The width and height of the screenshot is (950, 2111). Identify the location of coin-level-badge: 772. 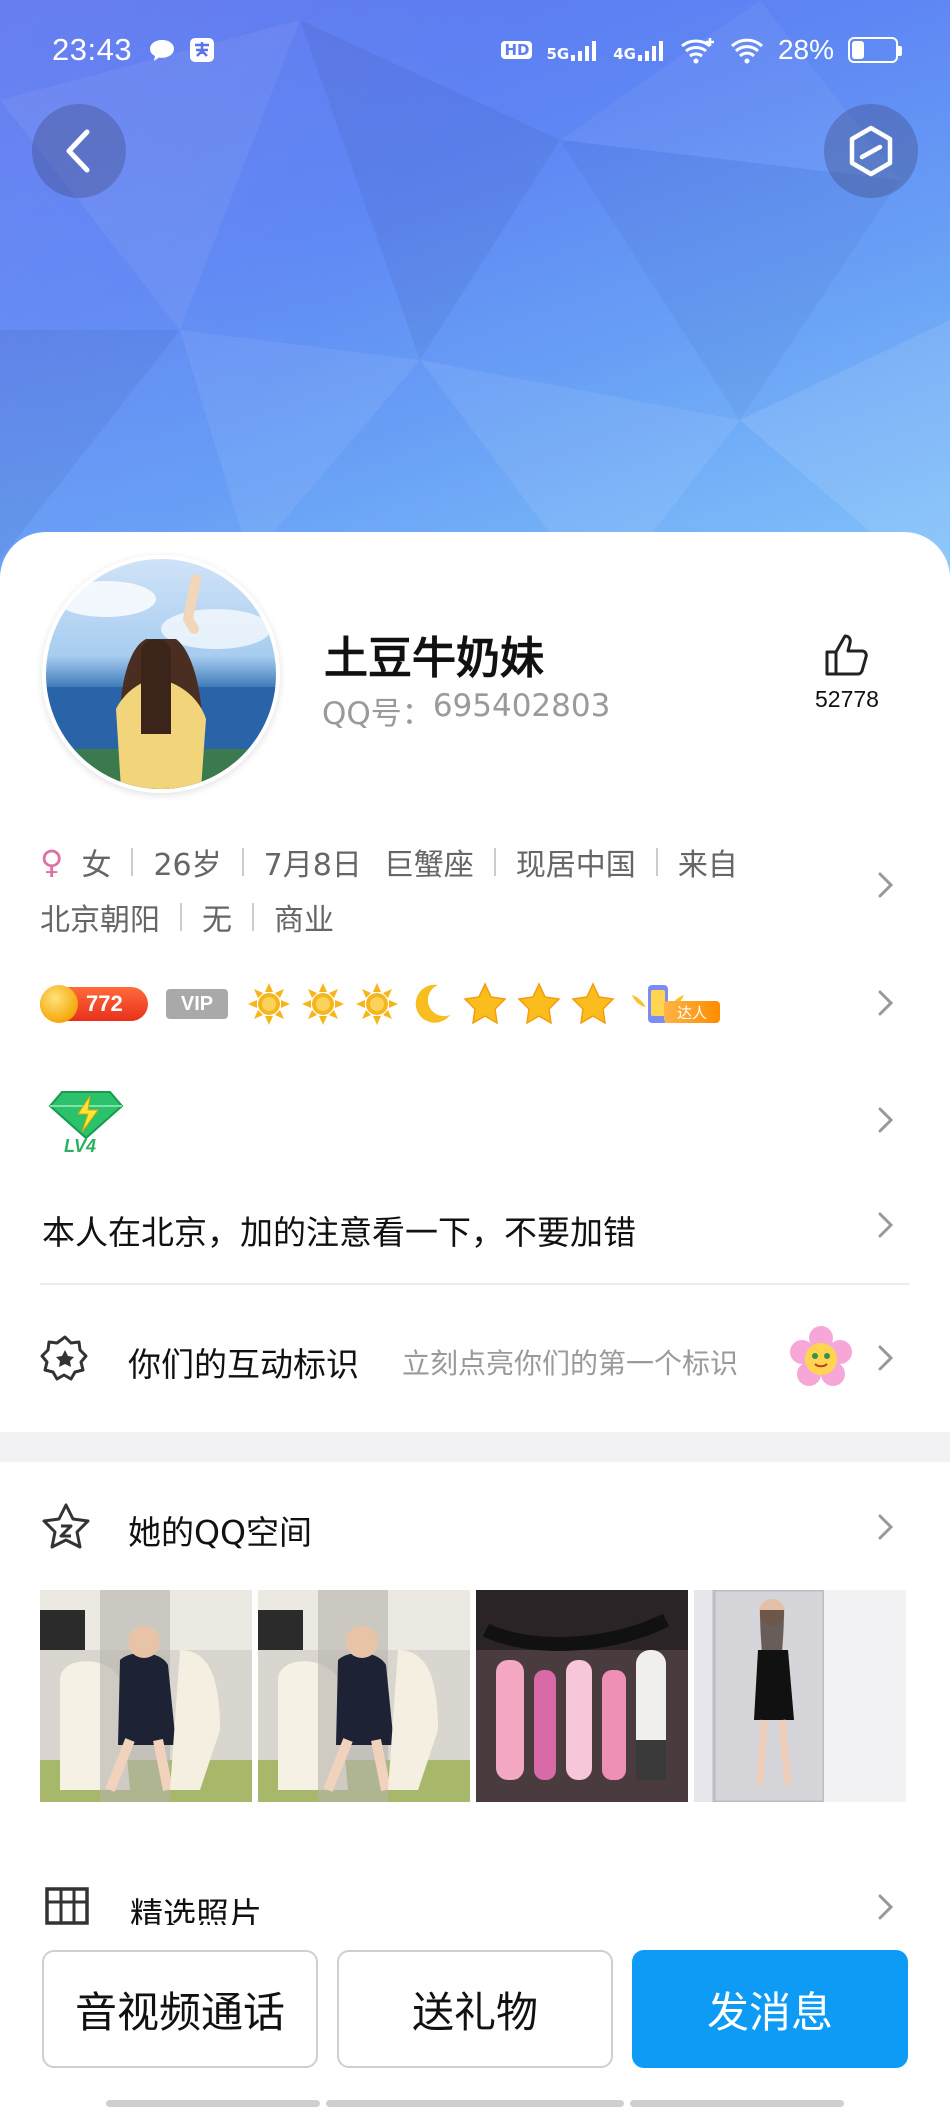
(94, 1004).